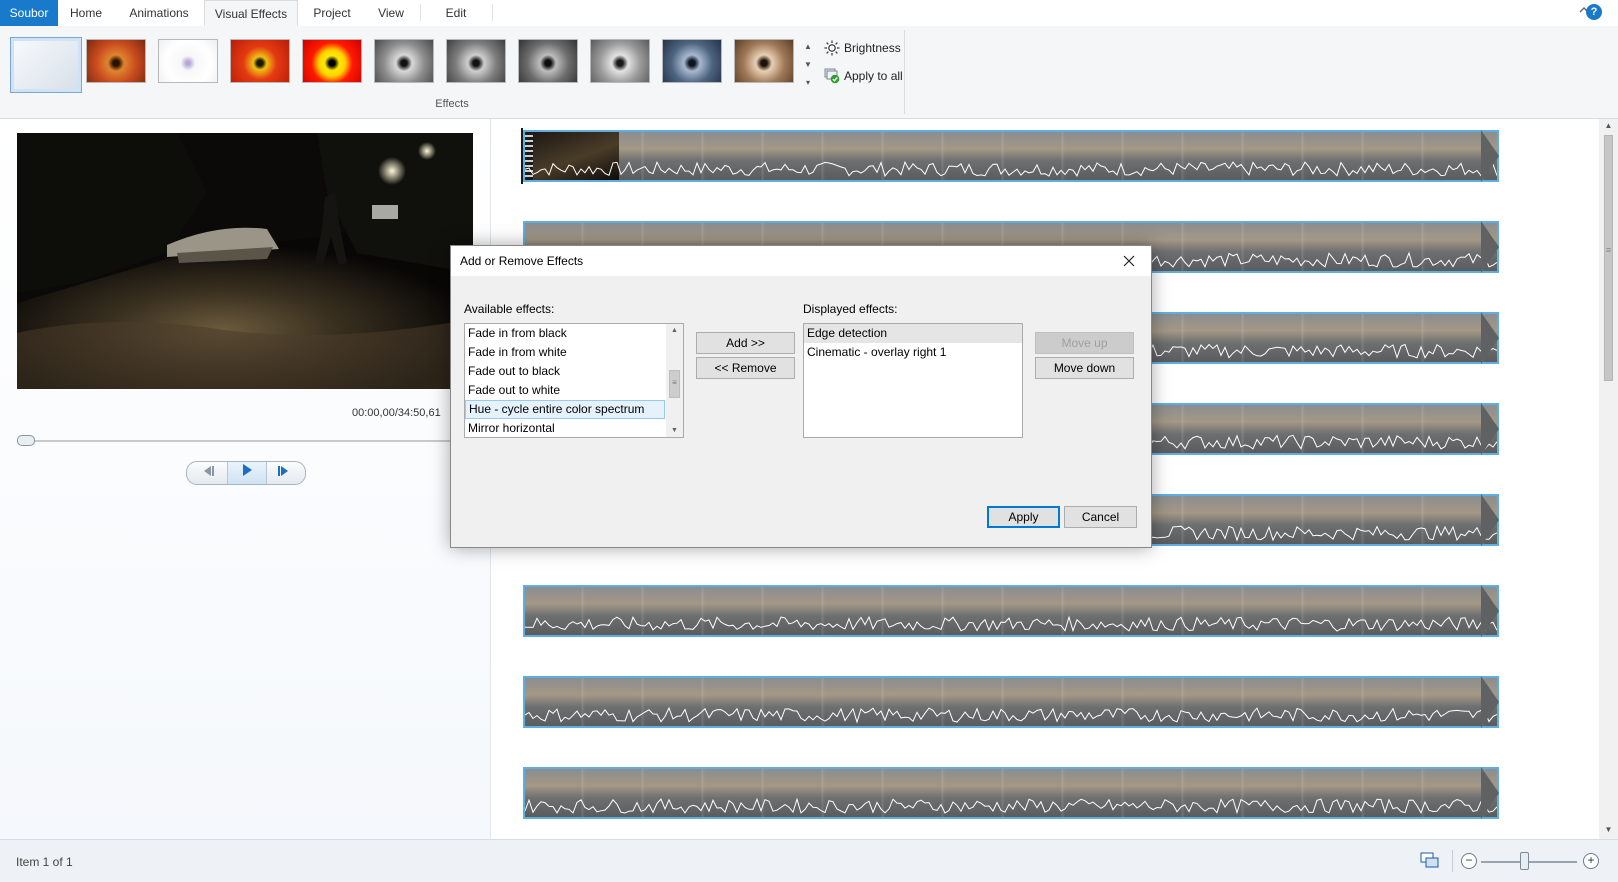  Describe the element at coordinates (745, 343) in the screenshot. I see `add-button: Add >>` at that location.